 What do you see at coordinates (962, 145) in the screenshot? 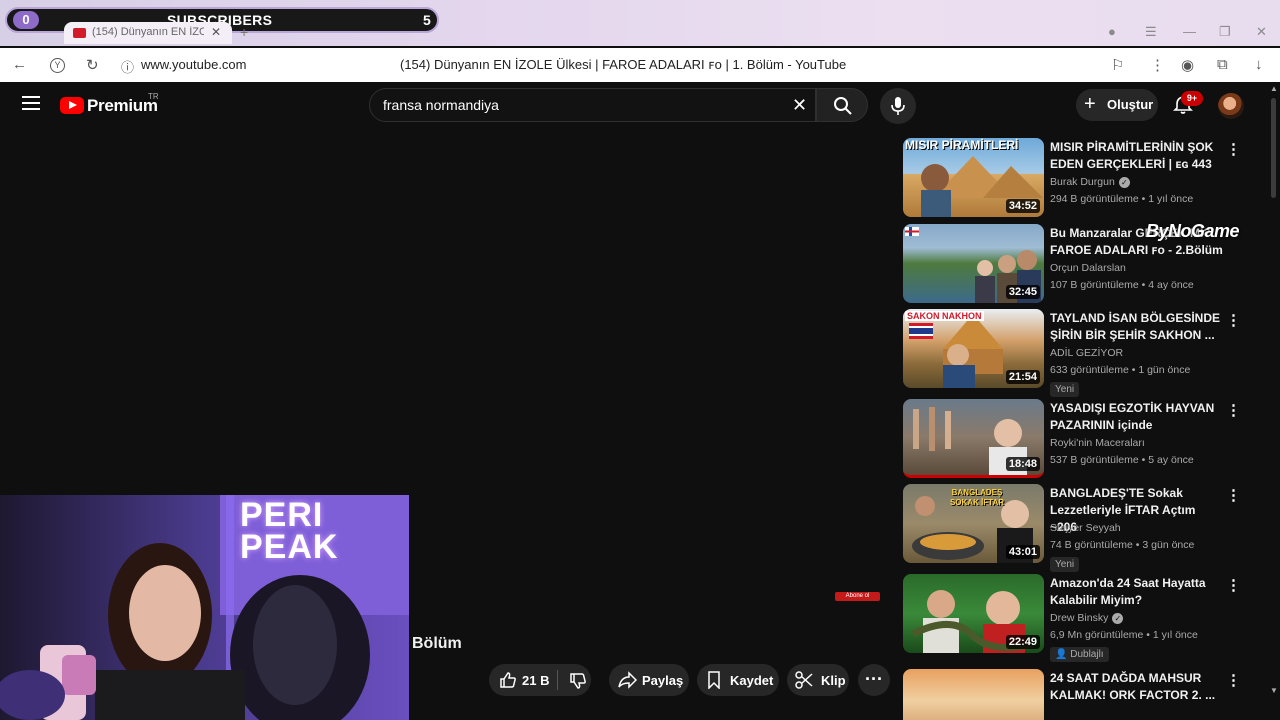
I see `thumbnail-text: MISIR PİRAMİTLERİ` at bounding box center [962, 145].